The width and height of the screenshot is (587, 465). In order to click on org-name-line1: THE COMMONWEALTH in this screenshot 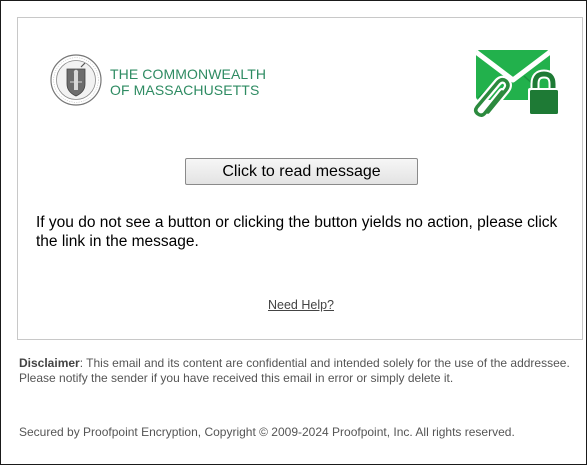, I will do `click(188, 74)`.